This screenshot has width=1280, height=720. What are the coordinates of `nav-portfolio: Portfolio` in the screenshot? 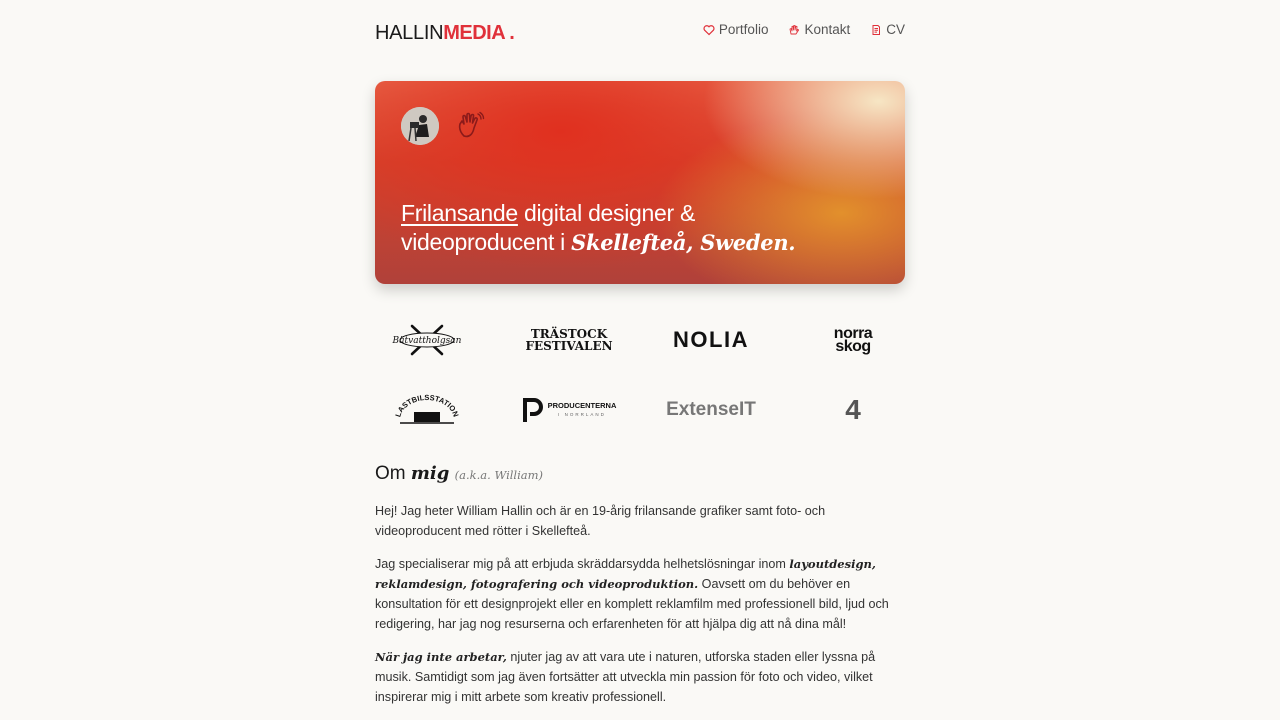 It's located at (736, 29).